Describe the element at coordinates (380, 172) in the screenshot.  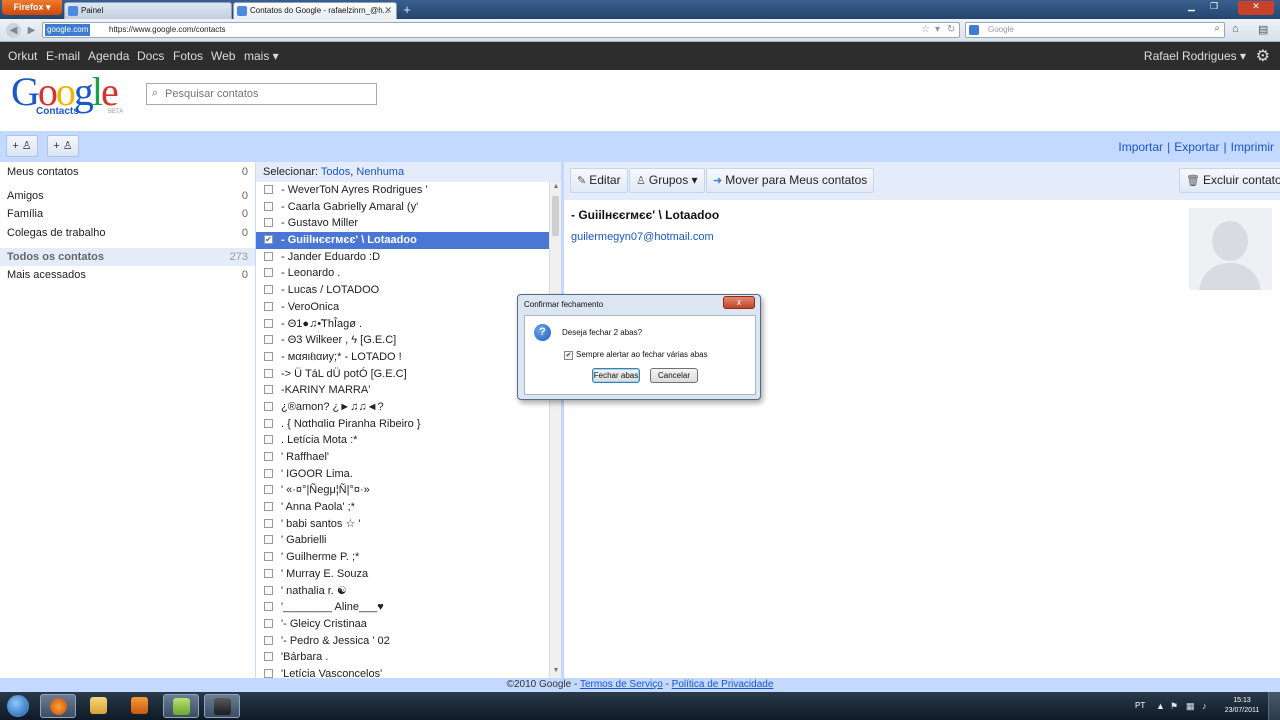
I see `select-none-link: Nenhuma` at that location.